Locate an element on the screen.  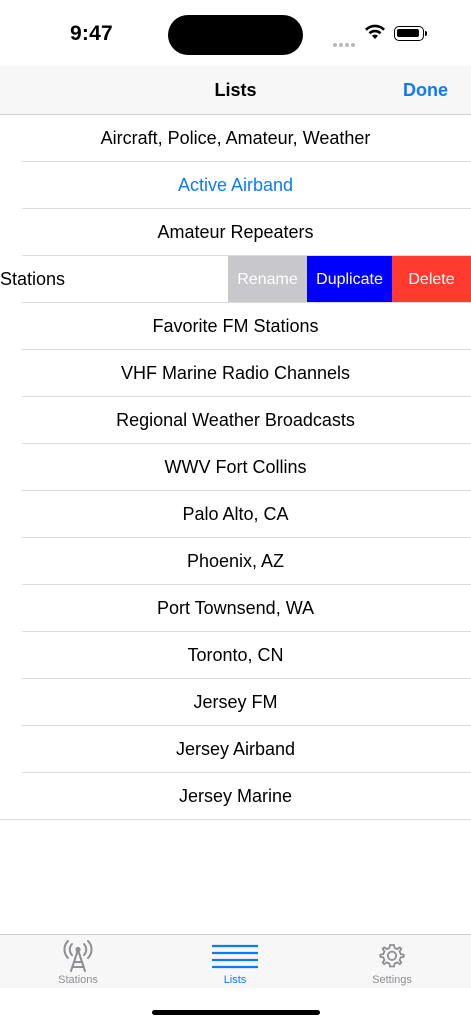
list-row-label: Active Airband is located at coordinates (235, 185).